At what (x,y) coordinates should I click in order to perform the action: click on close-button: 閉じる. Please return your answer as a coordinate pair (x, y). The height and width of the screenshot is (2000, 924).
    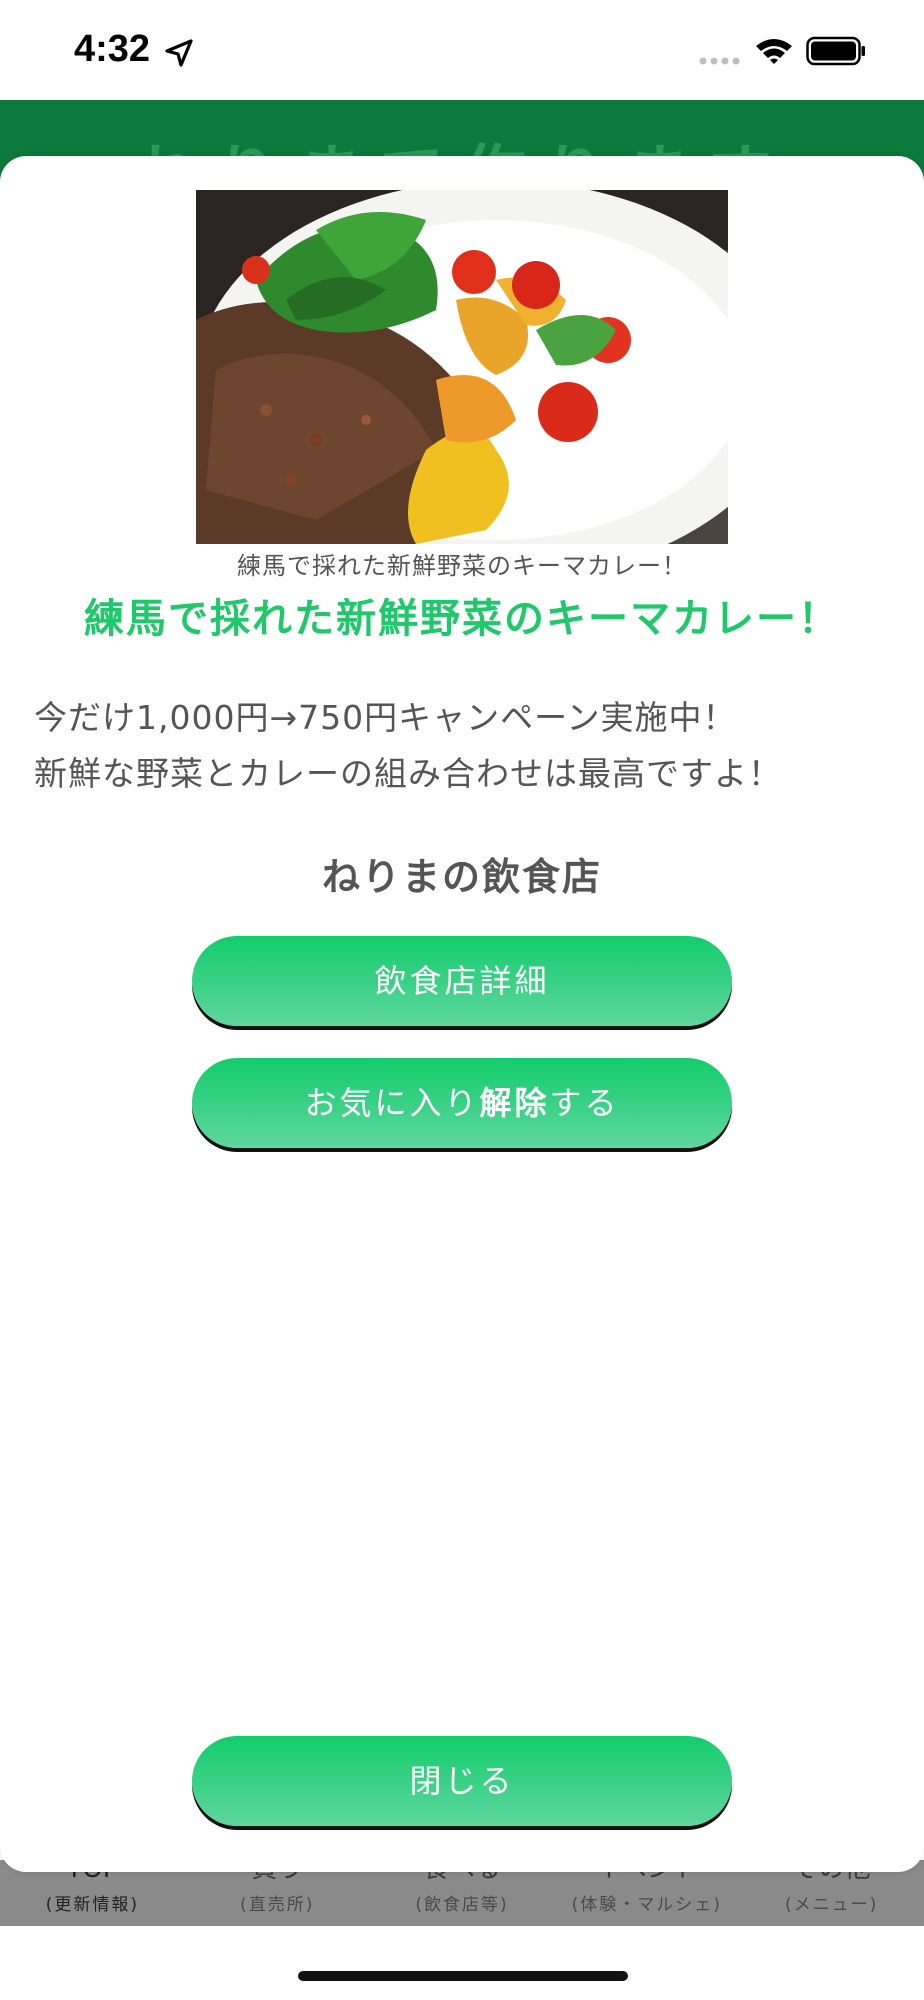
    Looking at the image, I should click on (462, 1781).